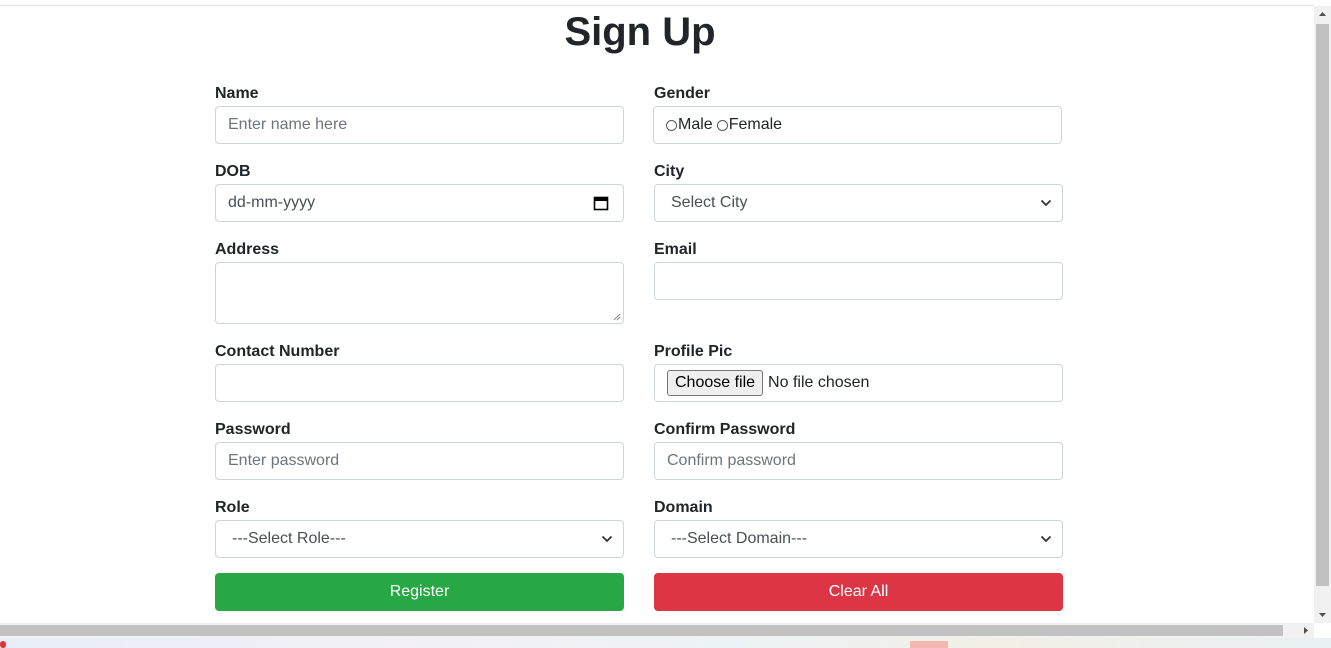 The height and width of the screenshot is (648, 1331). What do you see at coordinates (1305, 630) in the screenshot?
I see `scroll-right-arrow-icon` at bounding box center [1305, 630].